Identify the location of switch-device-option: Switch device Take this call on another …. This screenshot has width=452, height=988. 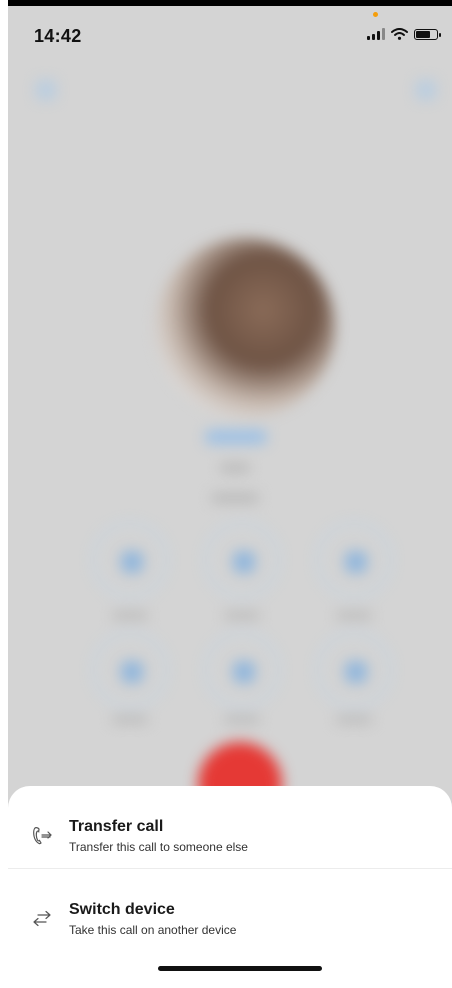
(230, 923).